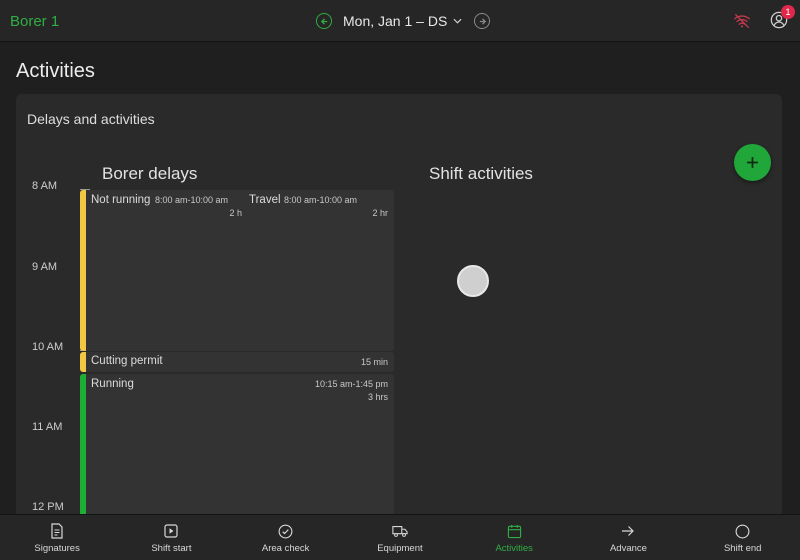 The height and width of the screenshot is (560, 800). I want to click on top-bar: Borer 1 Mon, Jan 1 – DS 1, so click(400, 21).